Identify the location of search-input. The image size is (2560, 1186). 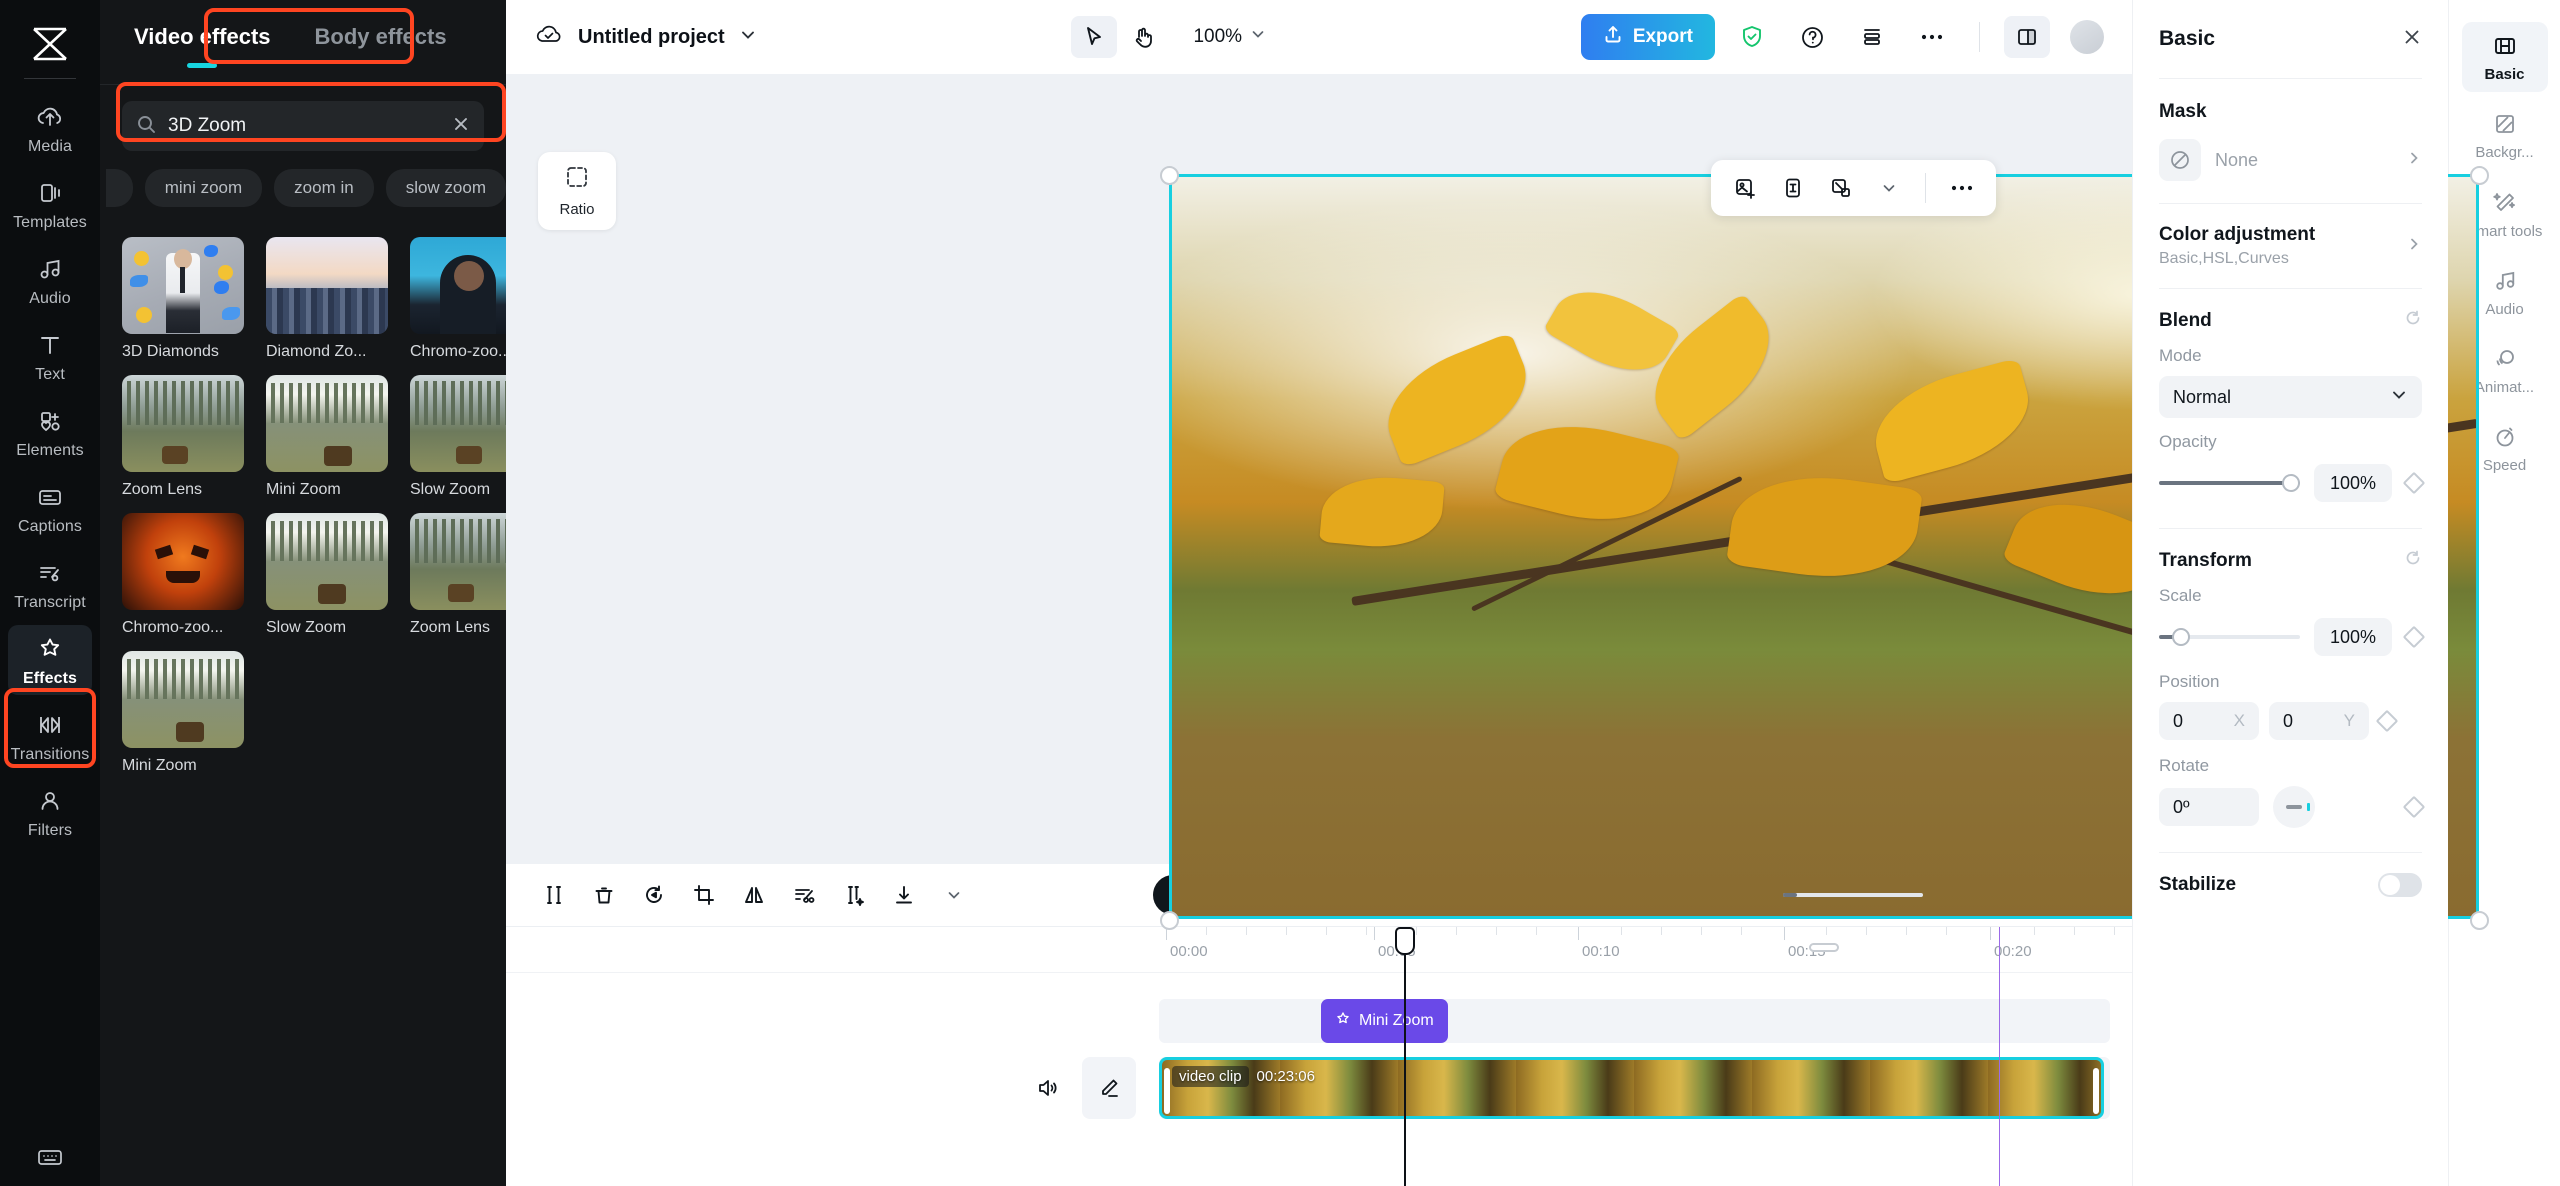
(304, 126).